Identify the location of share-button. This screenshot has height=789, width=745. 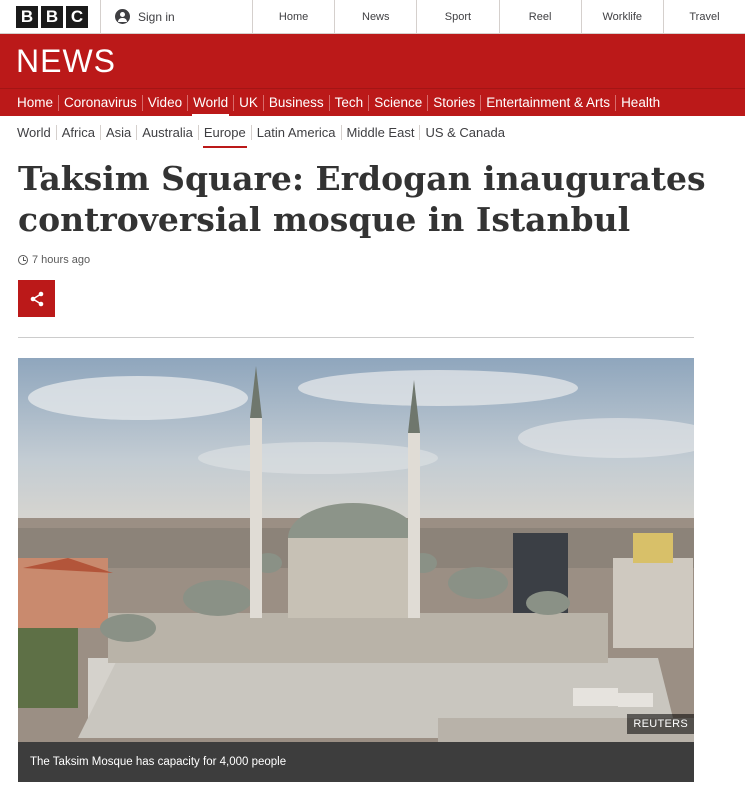
(36, 298).